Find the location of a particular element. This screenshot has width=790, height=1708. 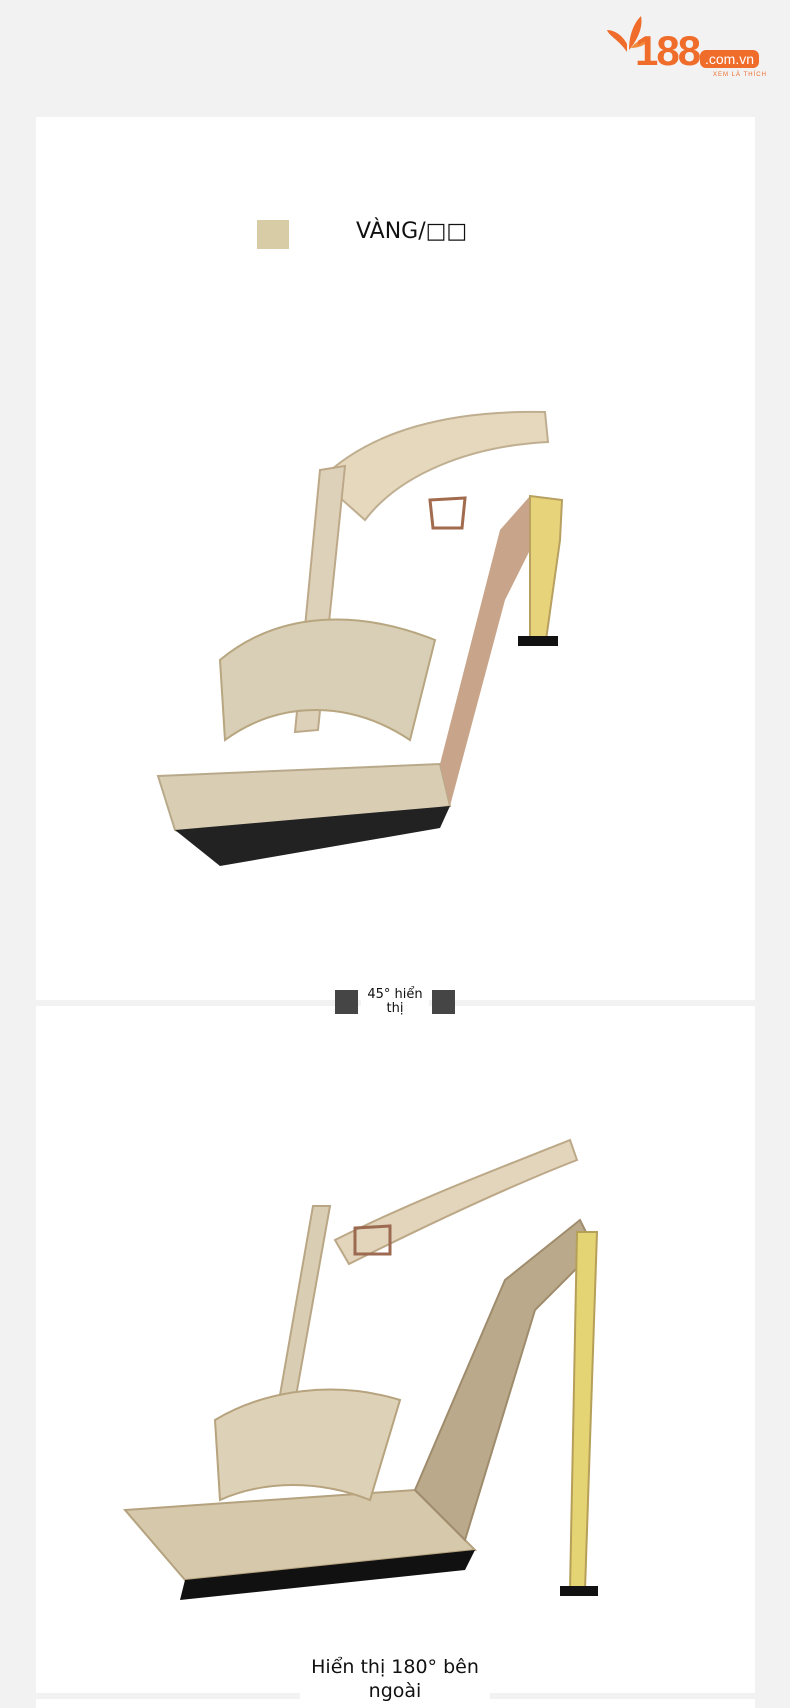

site-logo: 188 .com.vn XEM LÀ THÍCH is located at coordinates (695, 47).